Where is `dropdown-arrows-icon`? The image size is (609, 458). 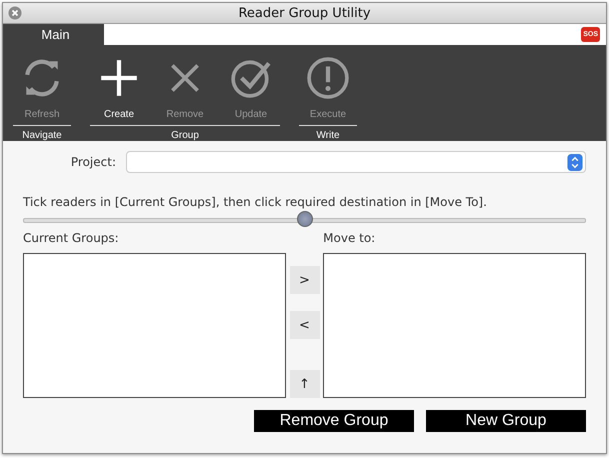
dropdown-arrows-icon is located at coordinates (575, 162).